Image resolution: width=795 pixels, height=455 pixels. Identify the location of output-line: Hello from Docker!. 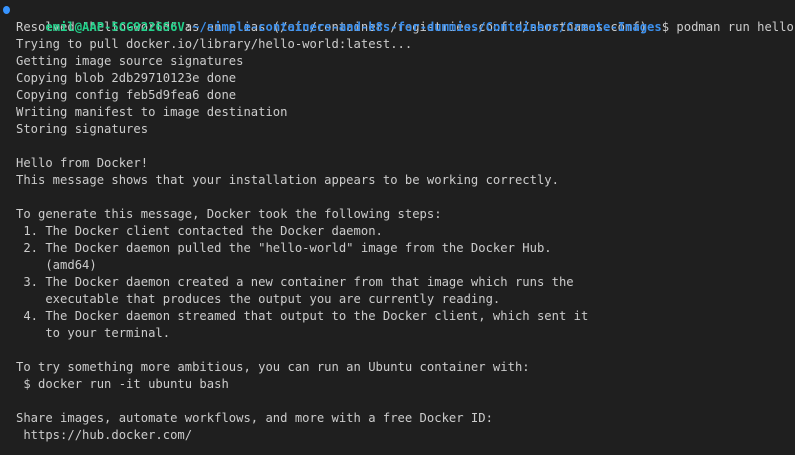
(82, 163).